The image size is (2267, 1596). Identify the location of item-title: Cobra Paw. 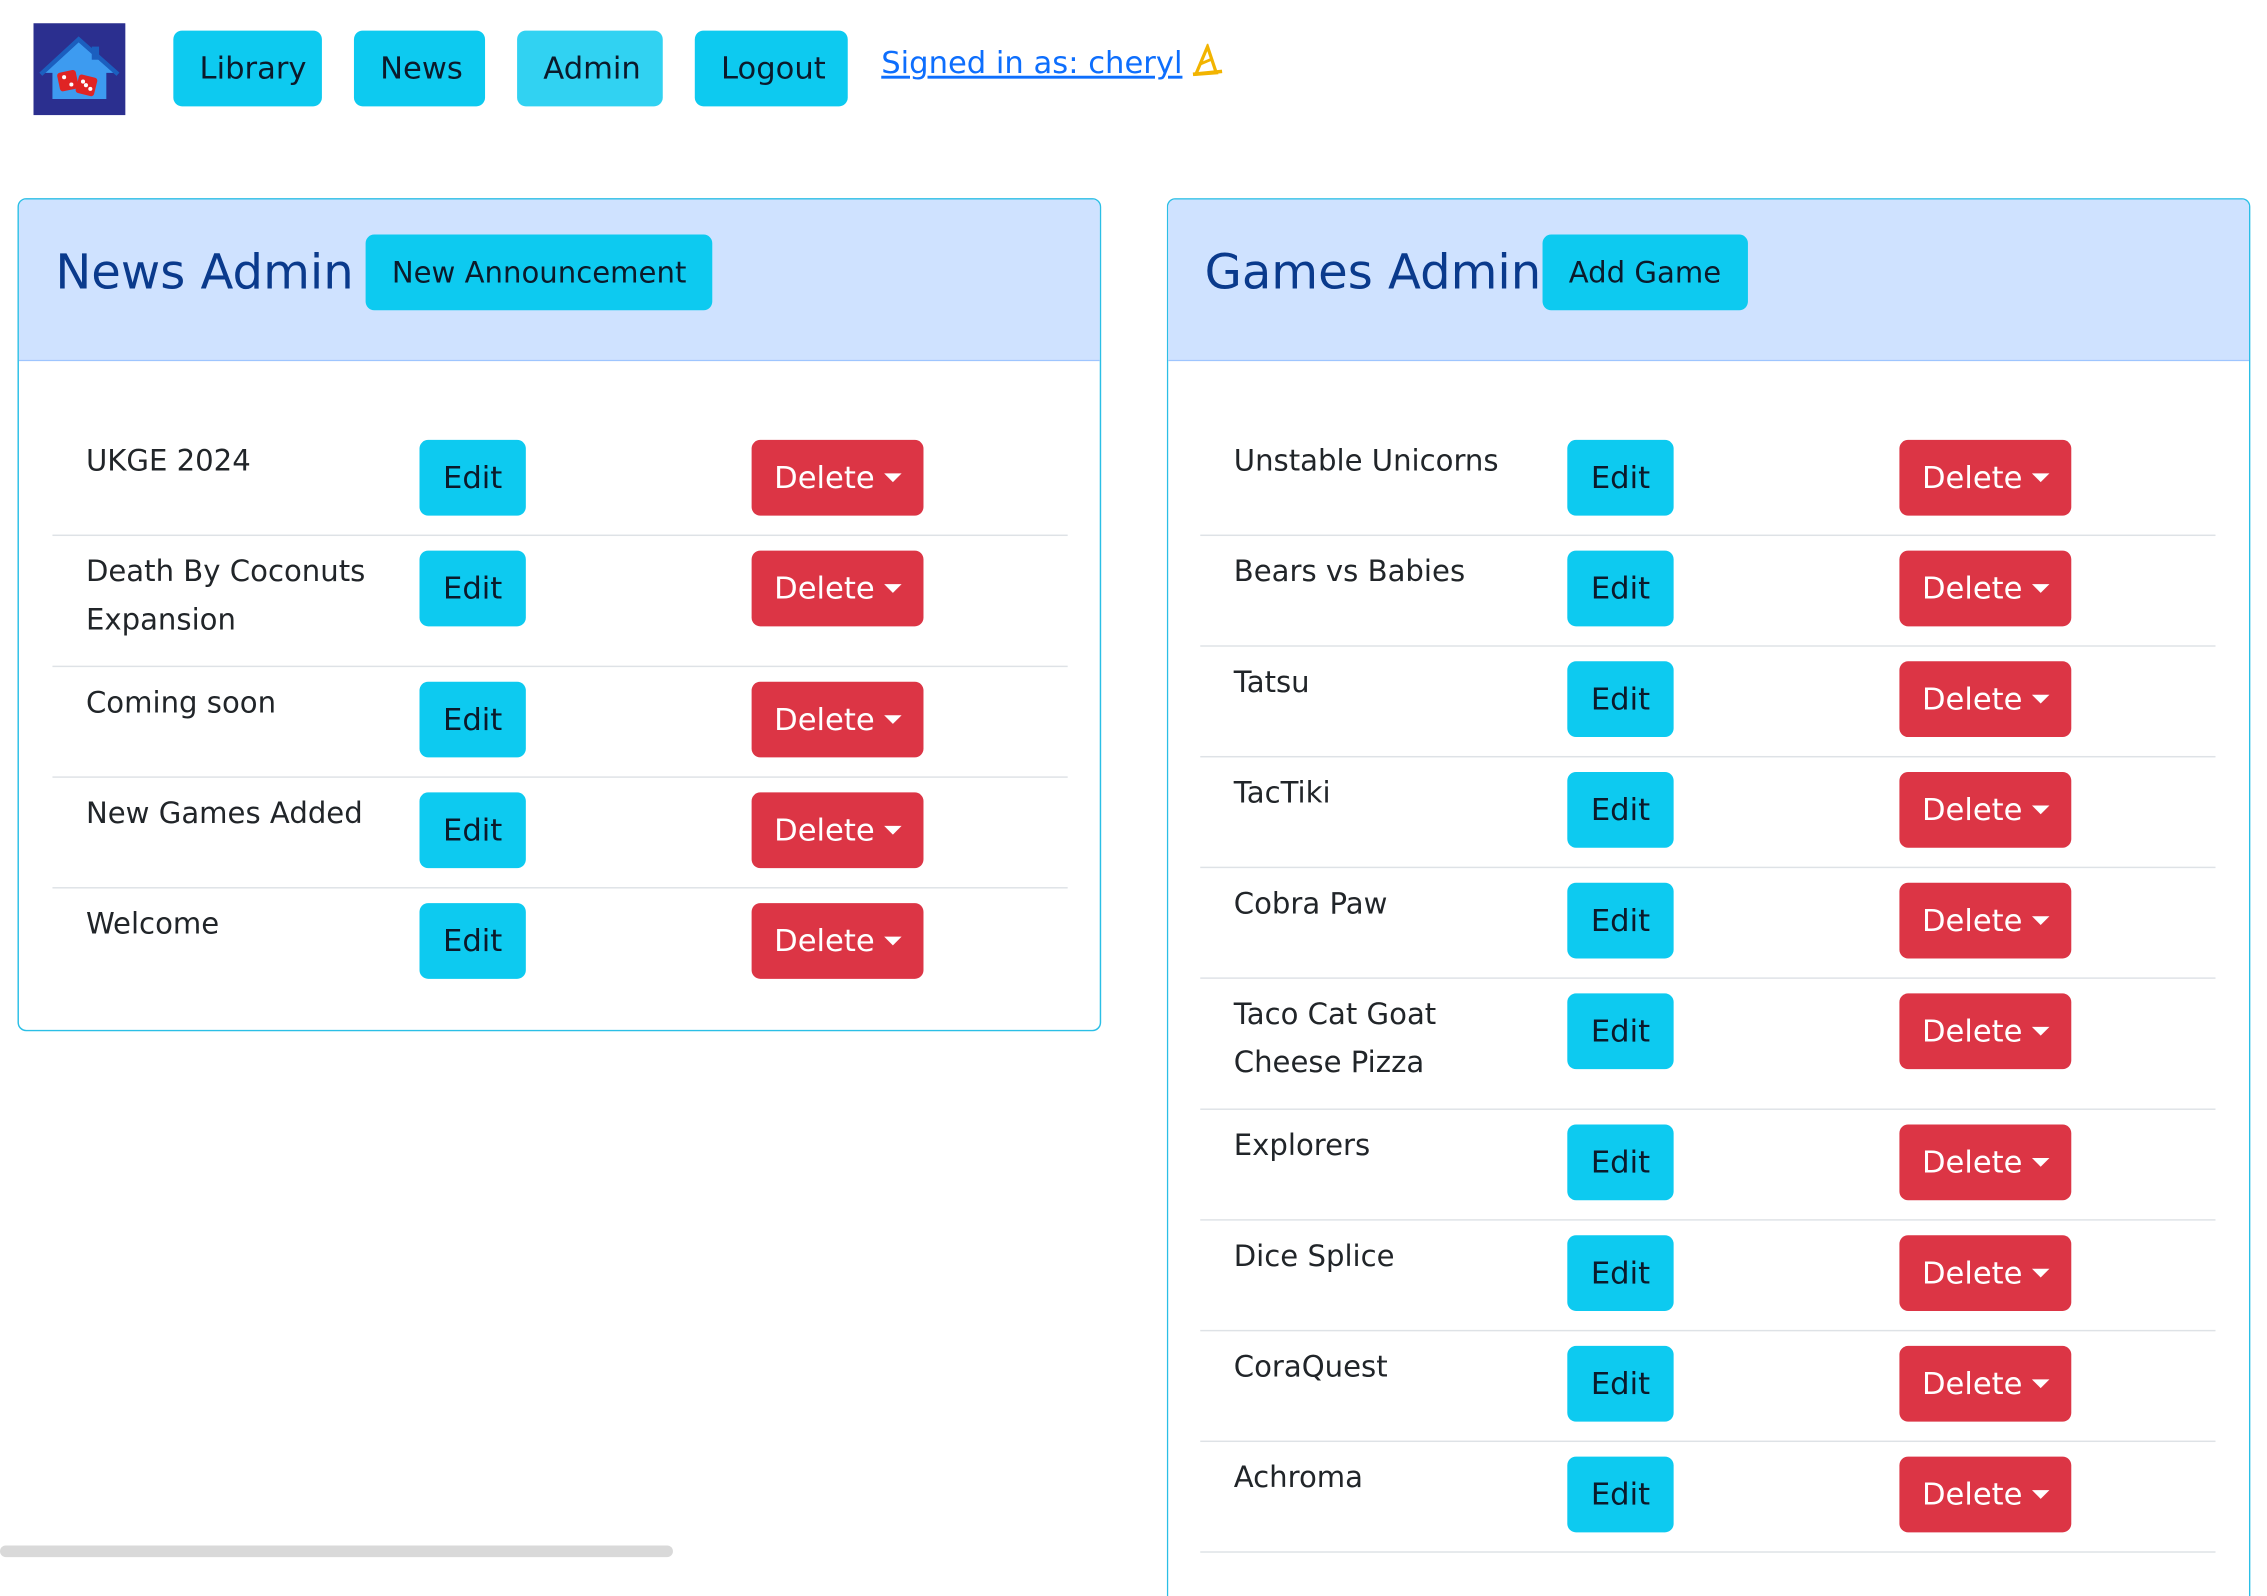
(1310, 903).